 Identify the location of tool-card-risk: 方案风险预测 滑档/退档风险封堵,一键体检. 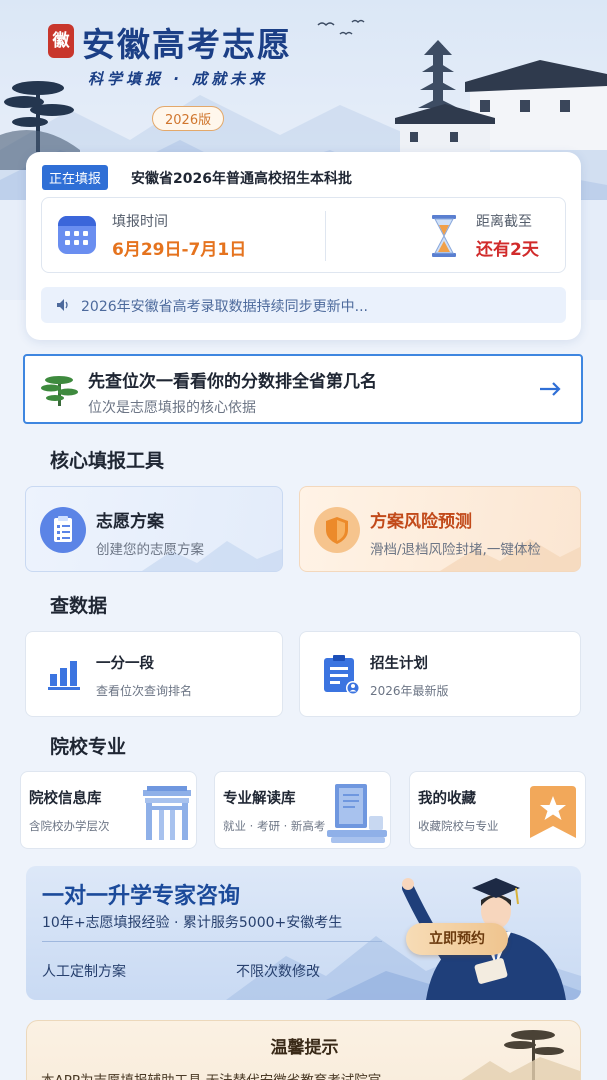
(440, 529).